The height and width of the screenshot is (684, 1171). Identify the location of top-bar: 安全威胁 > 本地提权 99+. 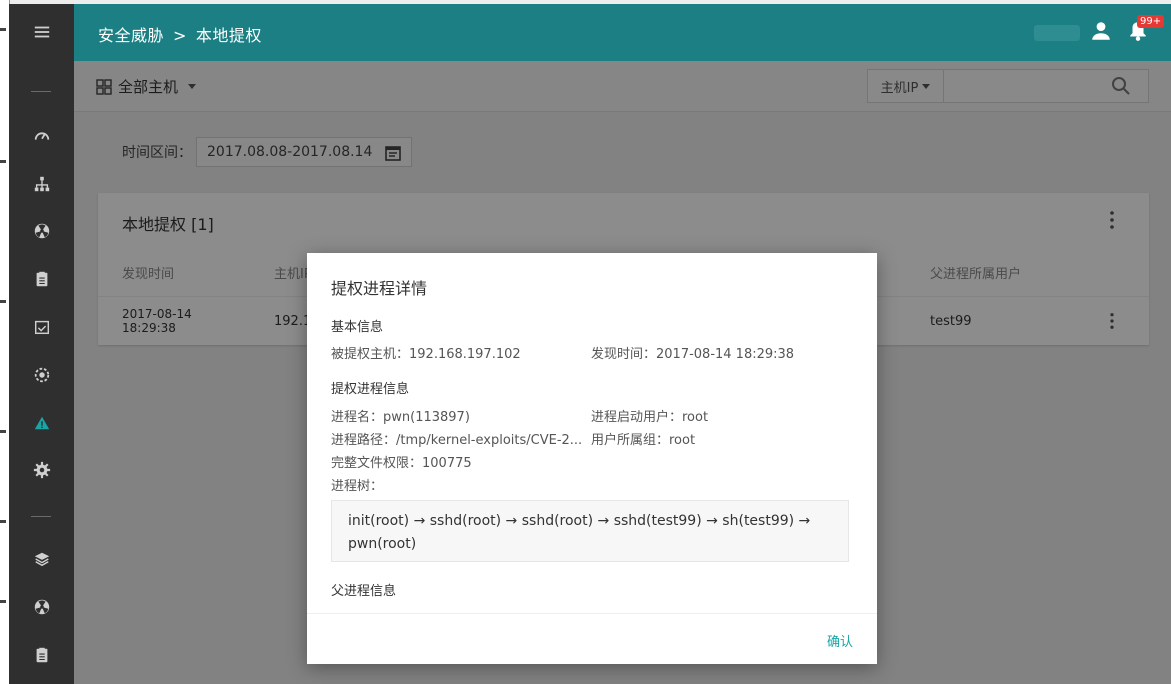
(622, 32).